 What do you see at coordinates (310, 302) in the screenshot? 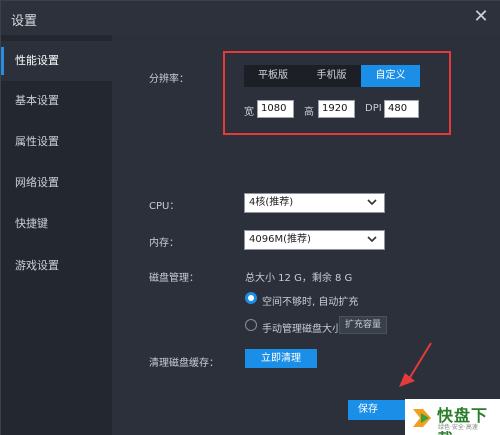
I see `disk-auto-label: 空间不够时, 自动扩充` at bounding box center [310, 302].